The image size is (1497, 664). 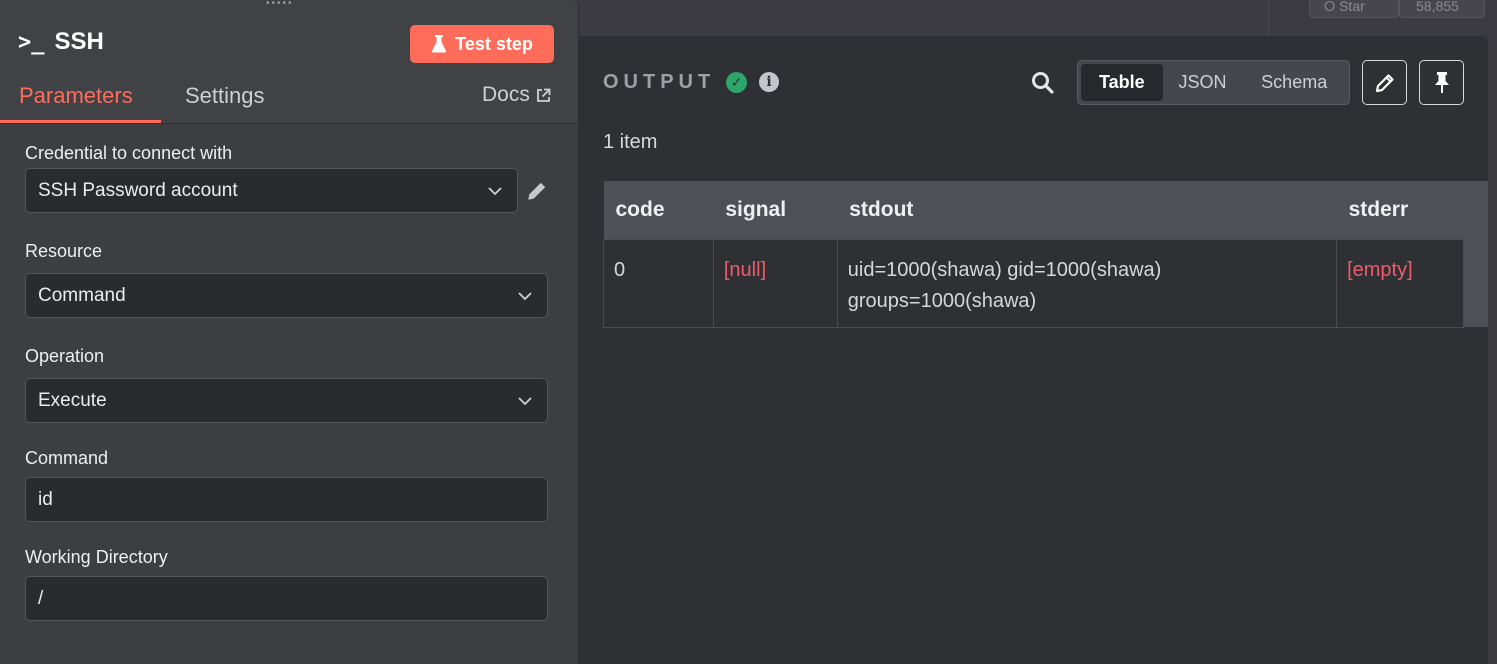 What do you see at coordinates (82, 295) in the screenshot?
I see `resource-value: Command` at bounding box center [82, 295].